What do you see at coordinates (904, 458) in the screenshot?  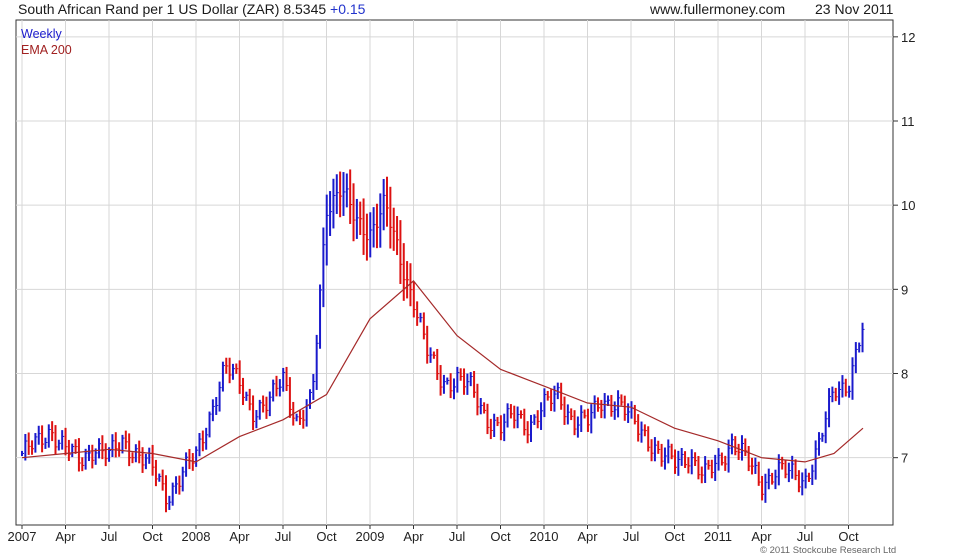 I see `y-tick-label: 7` at bounding box center [904, 458].